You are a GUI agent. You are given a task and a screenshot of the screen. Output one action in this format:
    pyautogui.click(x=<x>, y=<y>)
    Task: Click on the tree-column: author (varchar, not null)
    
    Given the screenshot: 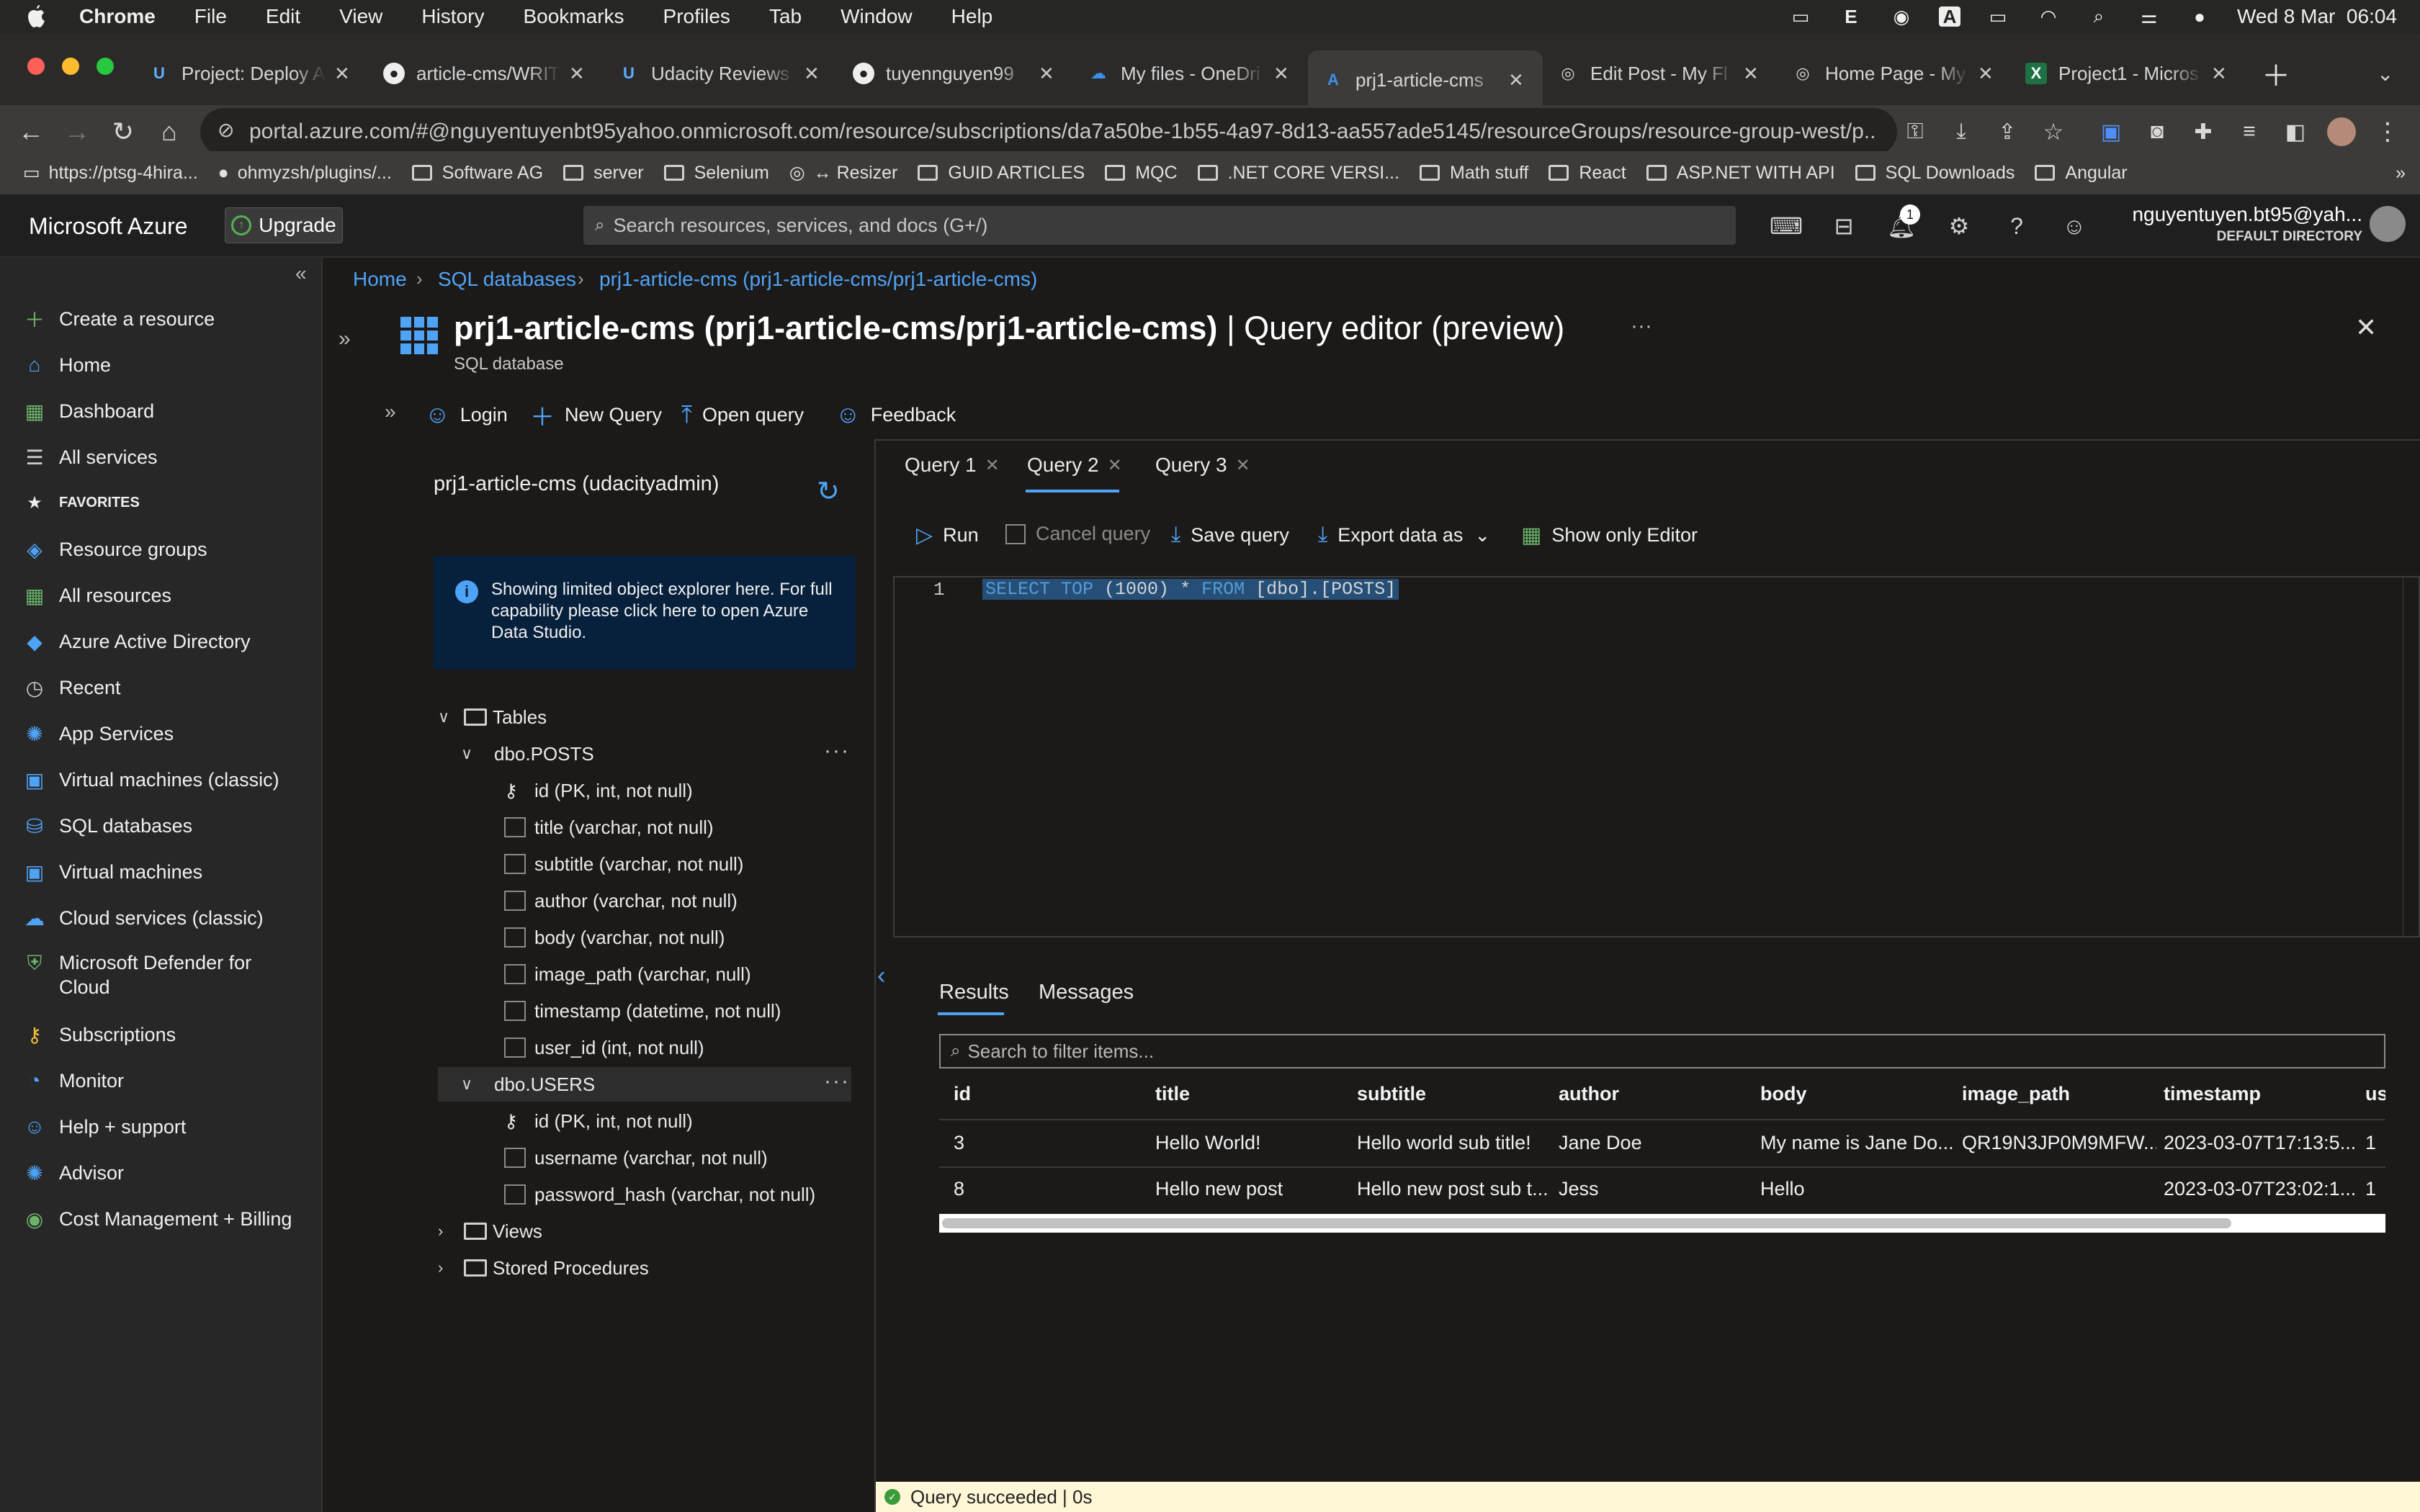 What is the action you would take?
    pyautogui.click(x=621, y=900)
    